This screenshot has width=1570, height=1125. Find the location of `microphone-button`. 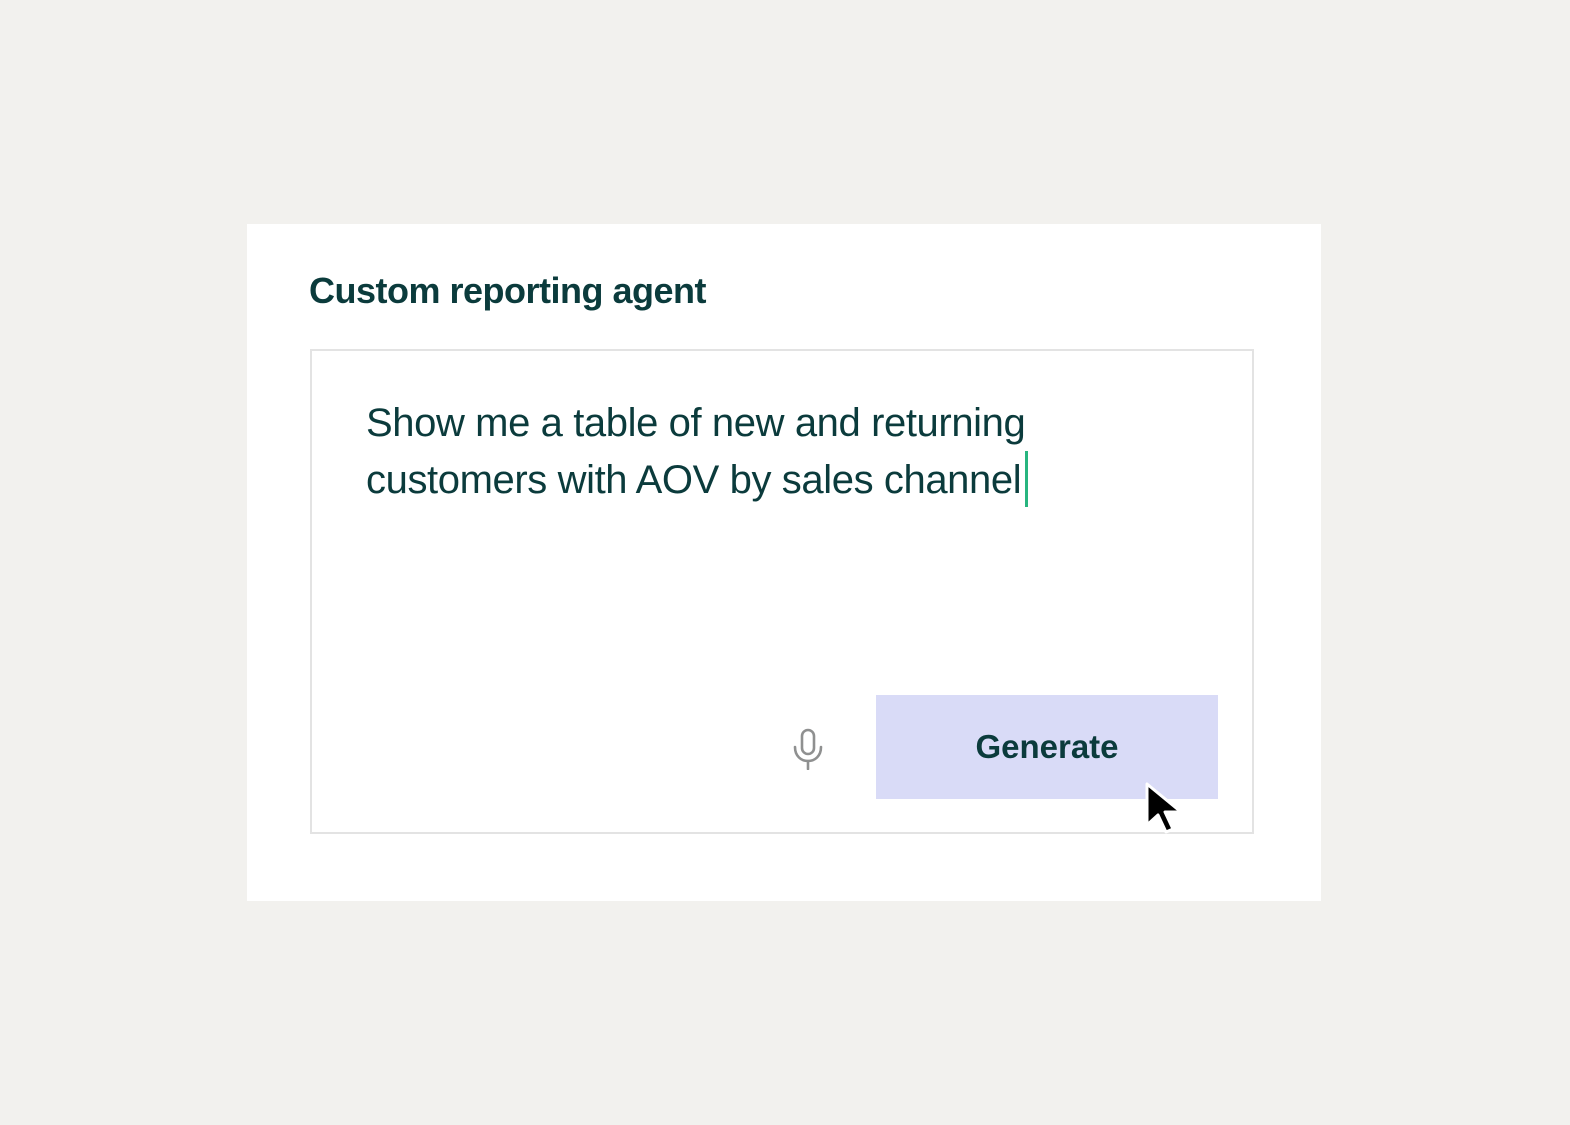

microphone-button is located at coordinates (808, 749).